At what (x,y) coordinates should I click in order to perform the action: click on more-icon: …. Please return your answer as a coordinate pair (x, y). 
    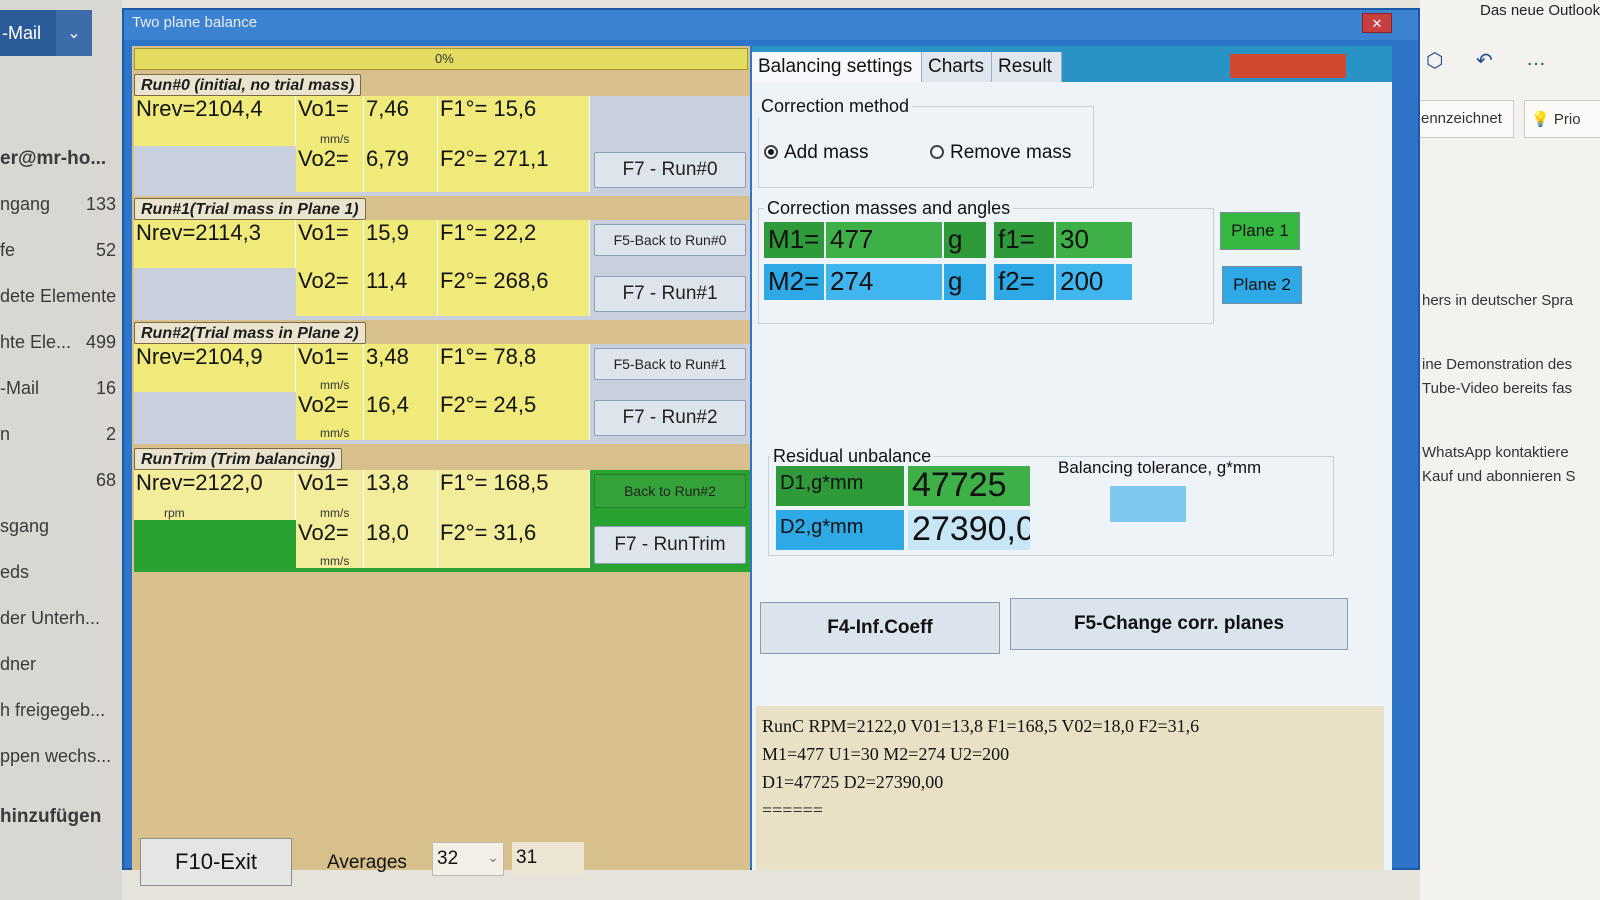
    Looking at the image, I should click on (1536, 59).